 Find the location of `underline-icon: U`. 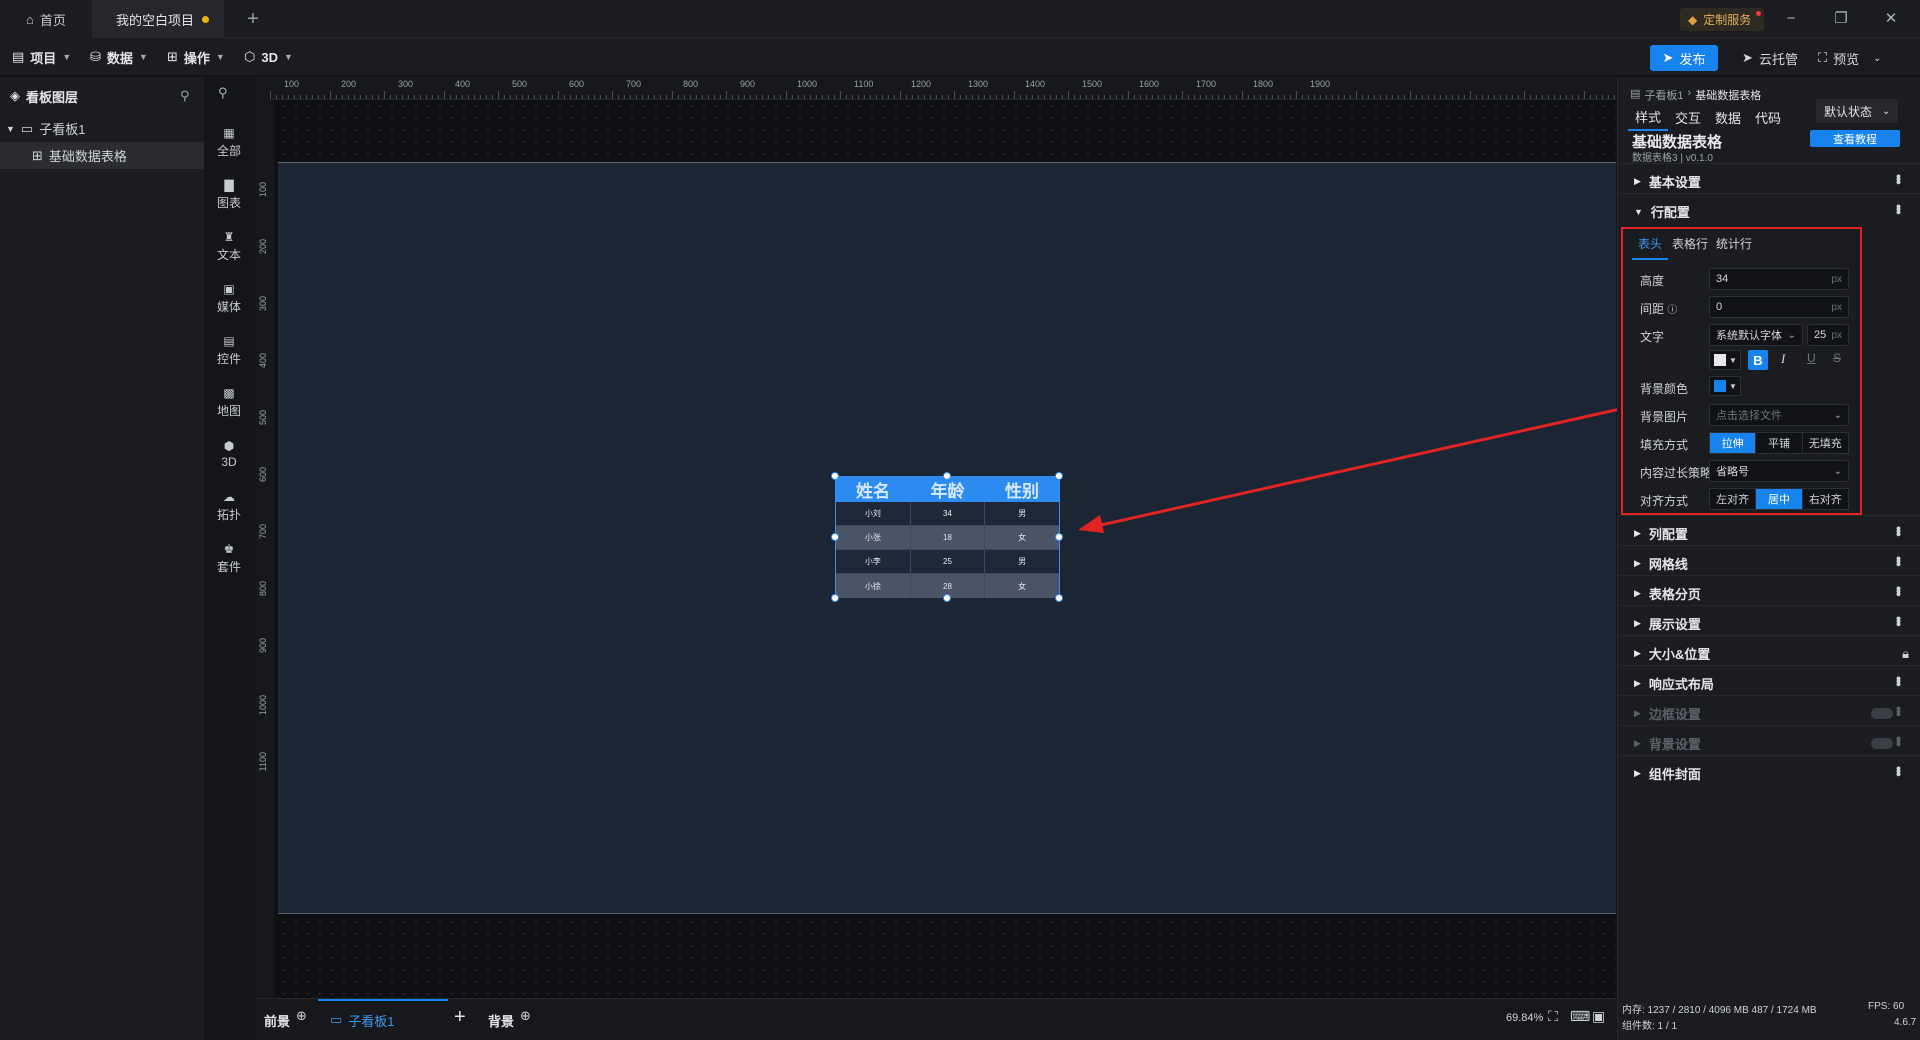

underline-icon: U is located at coordinates (1811, 358).